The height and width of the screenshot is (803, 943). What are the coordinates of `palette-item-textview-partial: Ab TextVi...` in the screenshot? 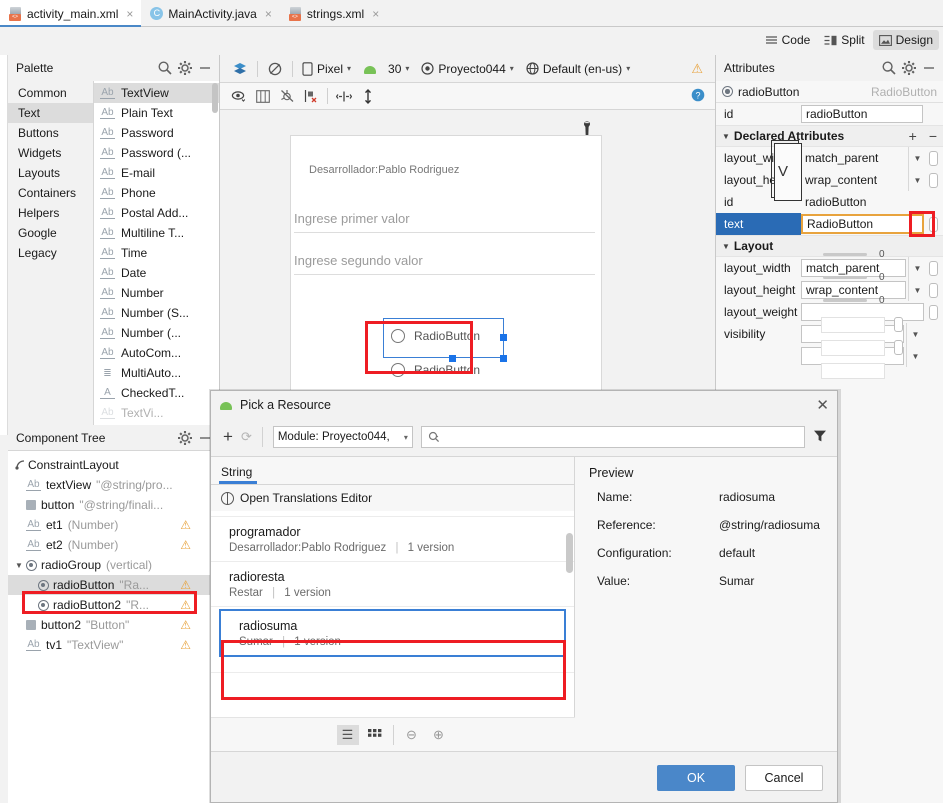 It's located at (156, 413).